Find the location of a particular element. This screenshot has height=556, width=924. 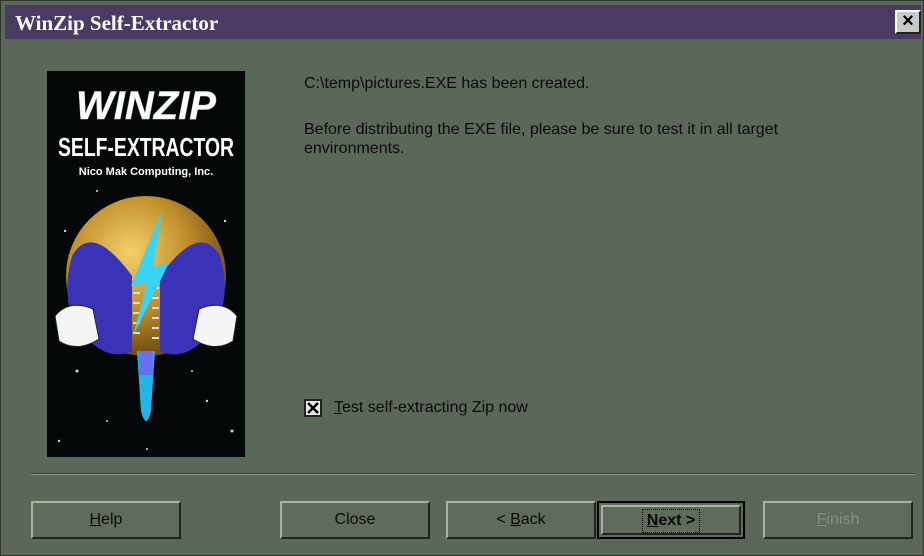

back-button: < Back is located at coordinates (521, 520).